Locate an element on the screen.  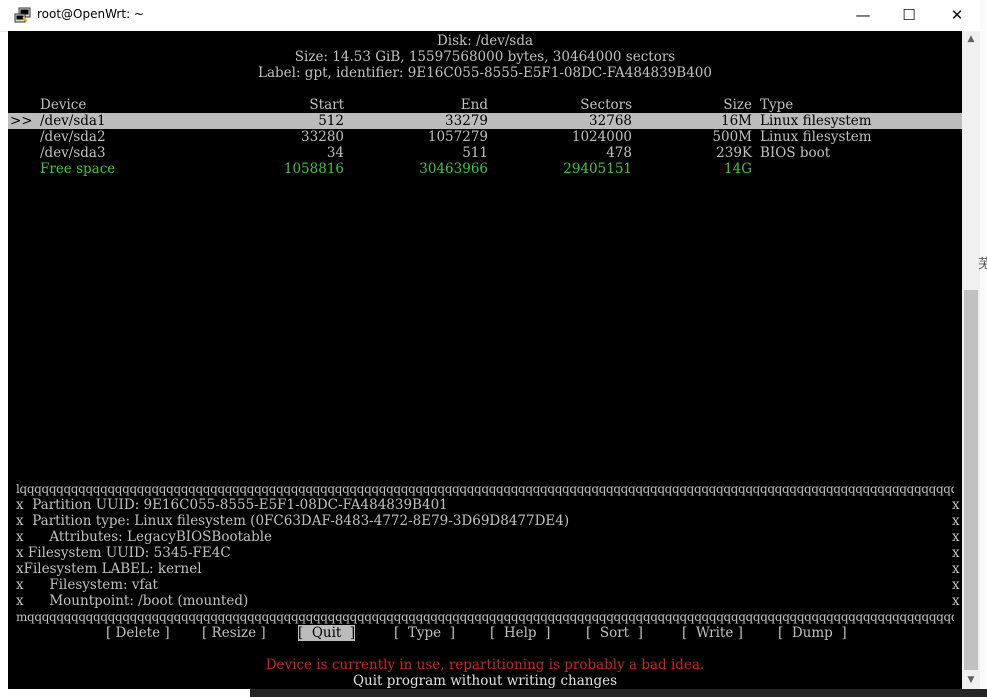
menu-write: [ Write ] is located at coordinates (712, 633).